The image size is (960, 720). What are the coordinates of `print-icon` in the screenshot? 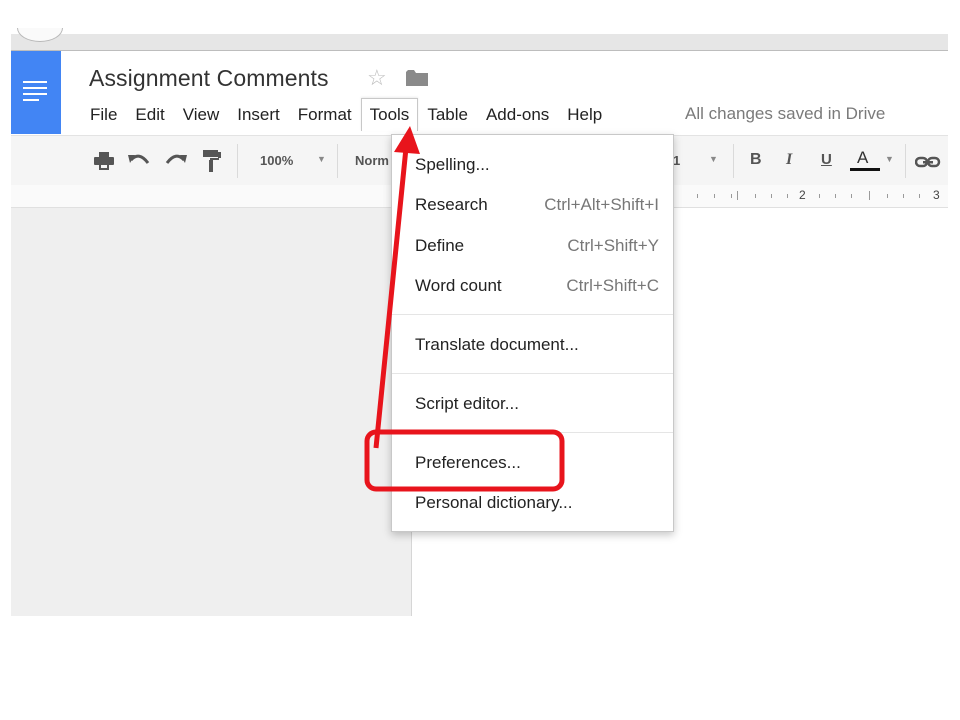 It's located at (104, 161).